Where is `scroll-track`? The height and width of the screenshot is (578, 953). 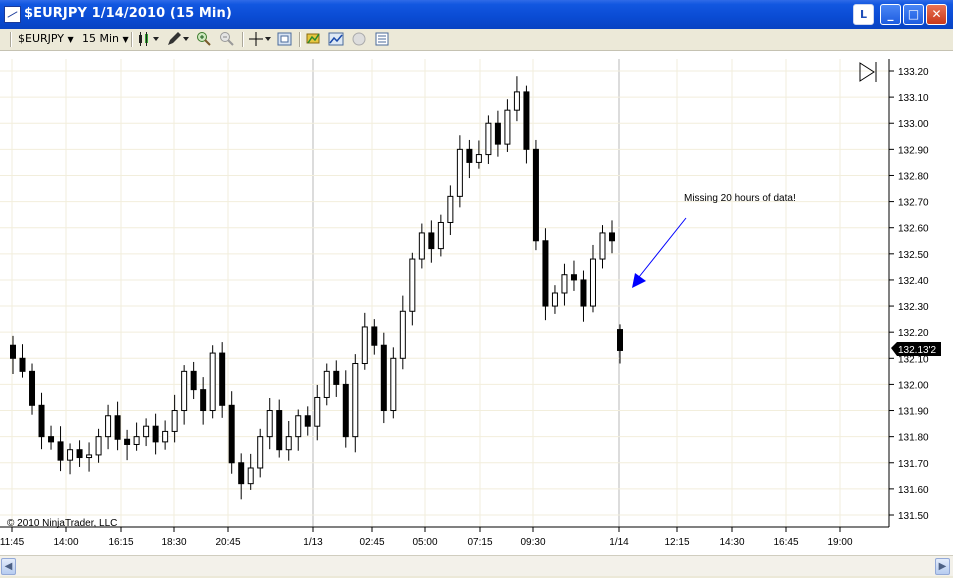
scroll-track is located at coordinates (475, 566).